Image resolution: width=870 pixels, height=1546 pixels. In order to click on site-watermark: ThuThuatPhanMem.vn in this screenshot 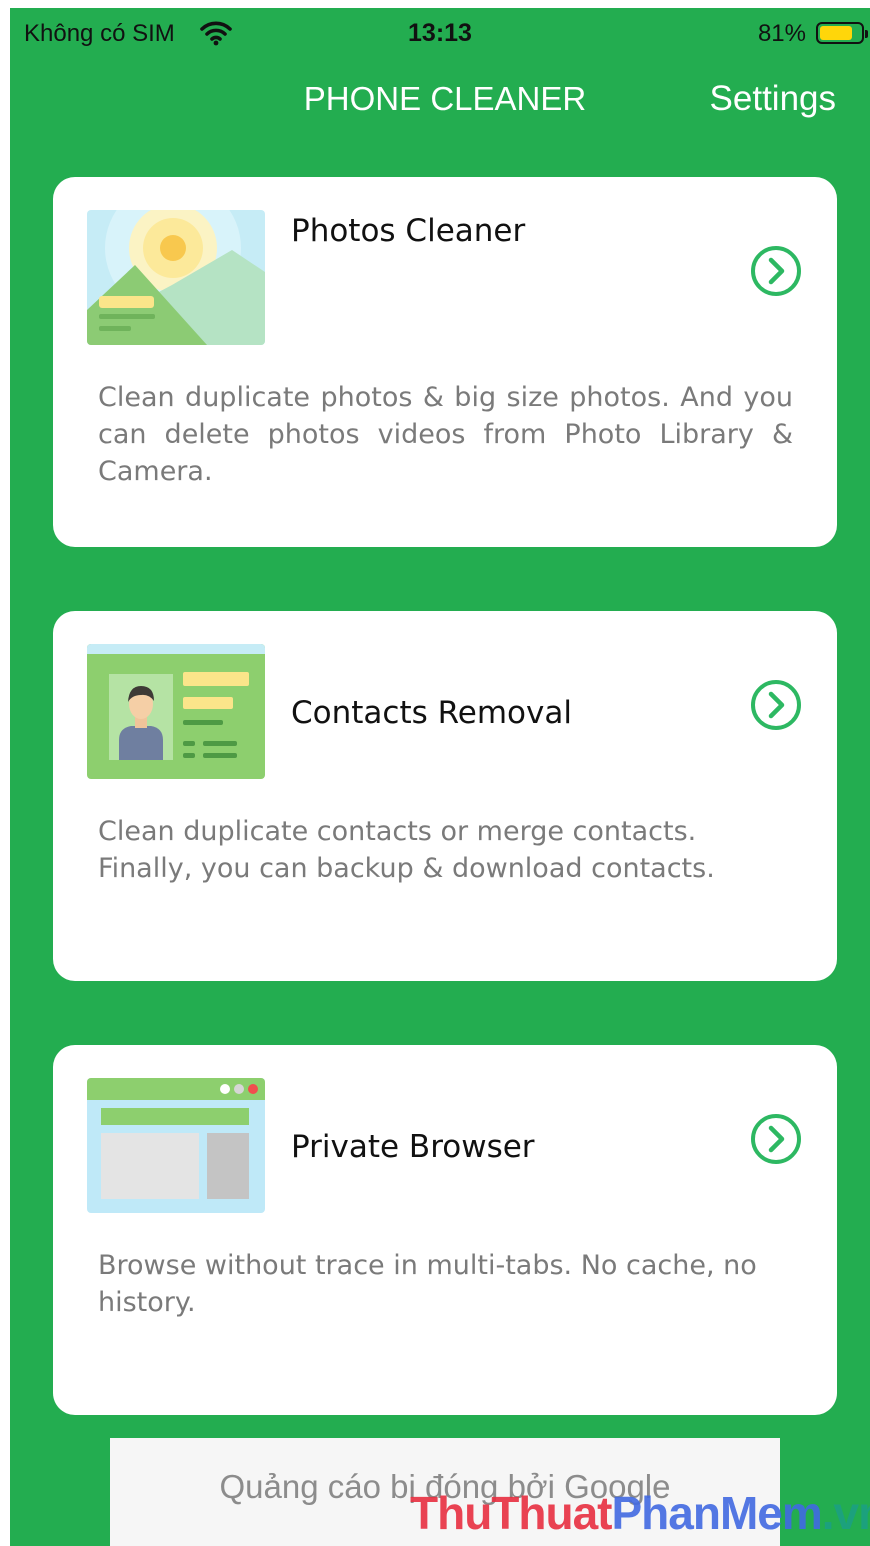, I will do `click(640, 1513)`.